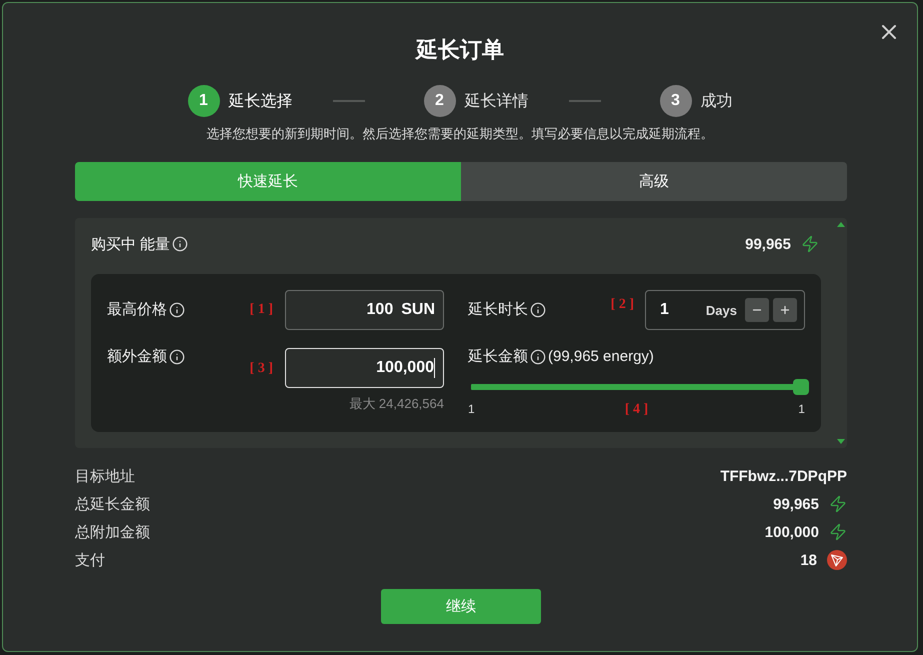 The image size is (923, 655). Describe the element at coordinates (808, 560) in the screenshot. I see `summary-value: 18` at that location.